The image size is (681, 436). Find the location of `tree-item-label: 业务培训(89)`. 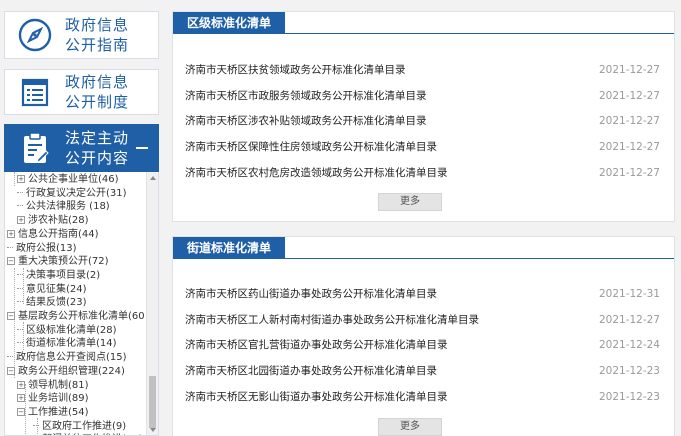

tree-item-label: 业务培训(89) is located at coordinates (58, 398).